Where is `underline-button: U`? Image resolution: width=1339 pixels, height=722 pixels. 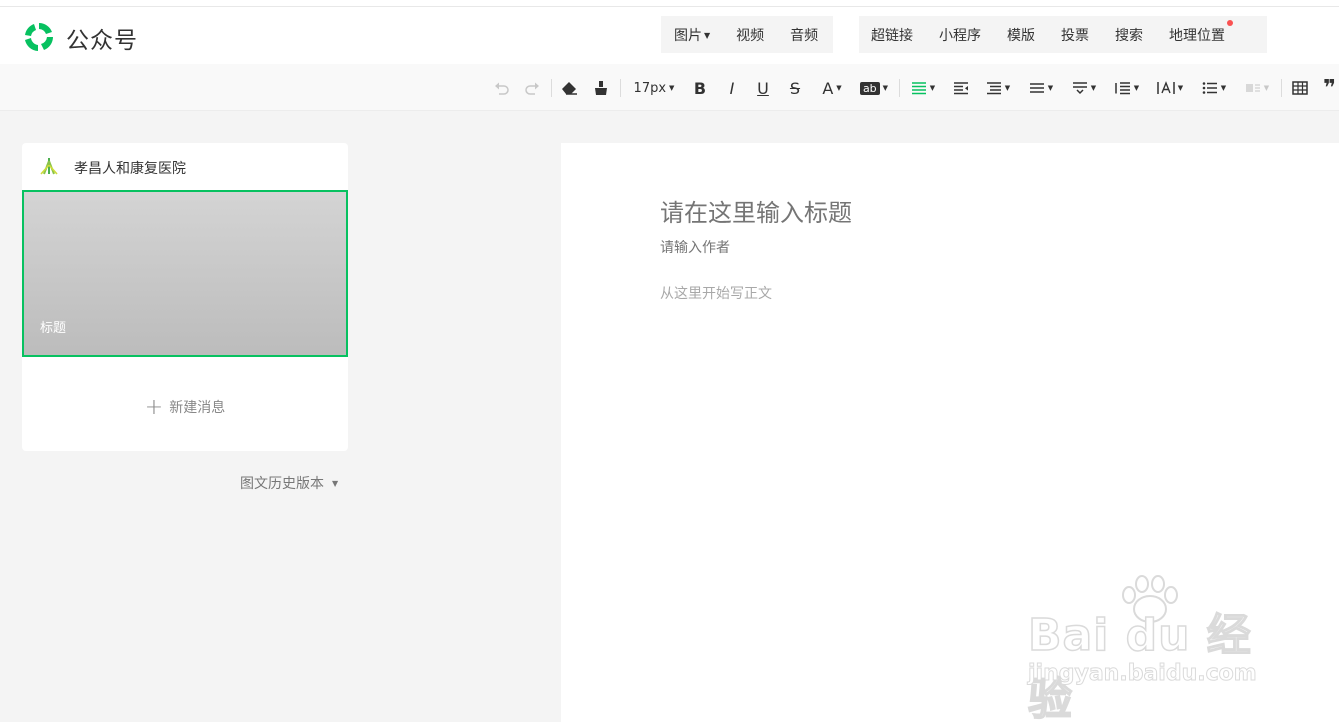
underline-button: U is located at coordinates (763, 88).